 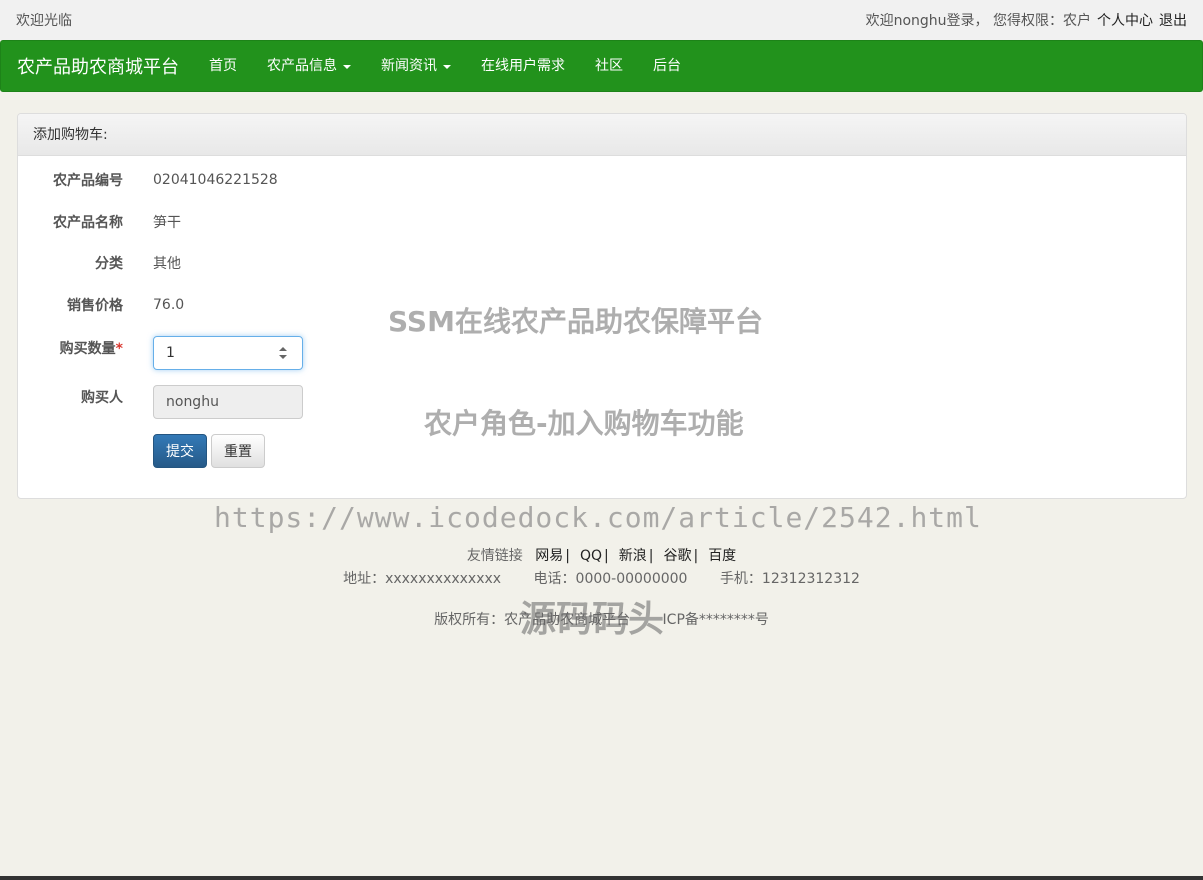 What do you see at coordinates (1173, 20) in the screenshot?
I see `logout-link: 退出` at bounding box center [1173, 20].